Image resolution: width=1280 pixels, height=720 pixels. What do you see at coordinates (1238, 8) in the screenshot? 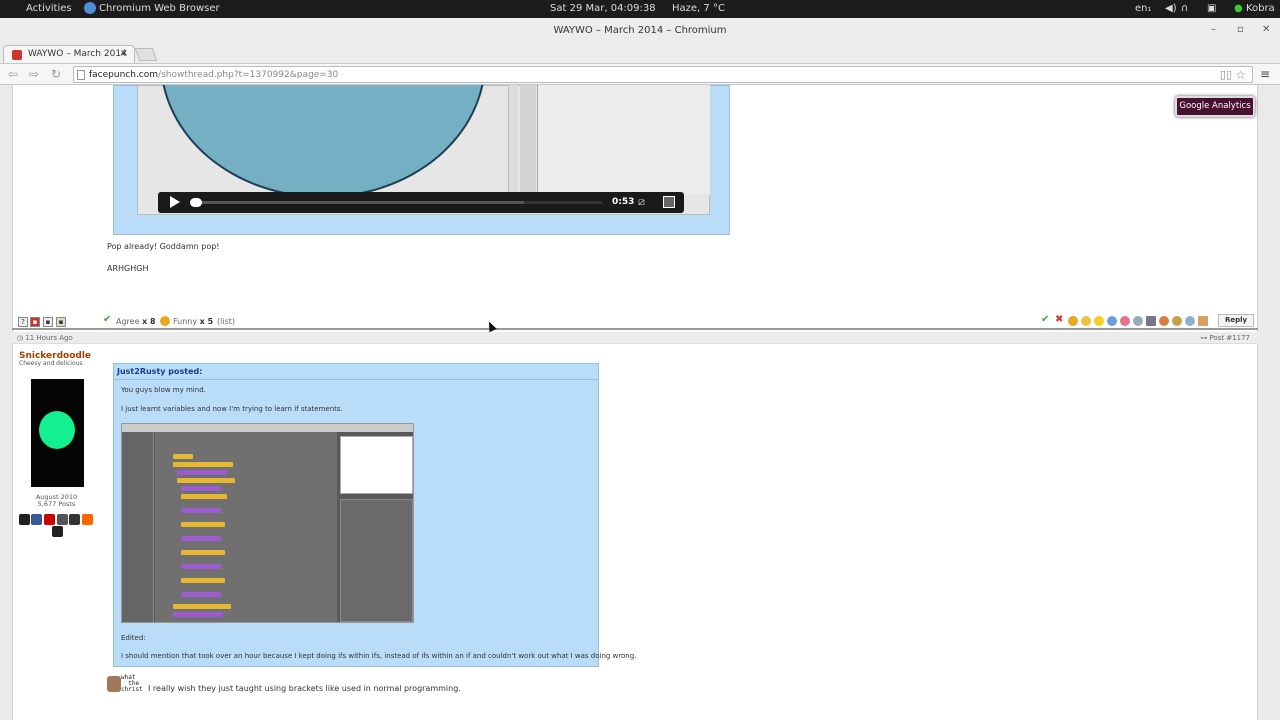
I see `user-status-icon: ●` at bounding box center [1238, 8].